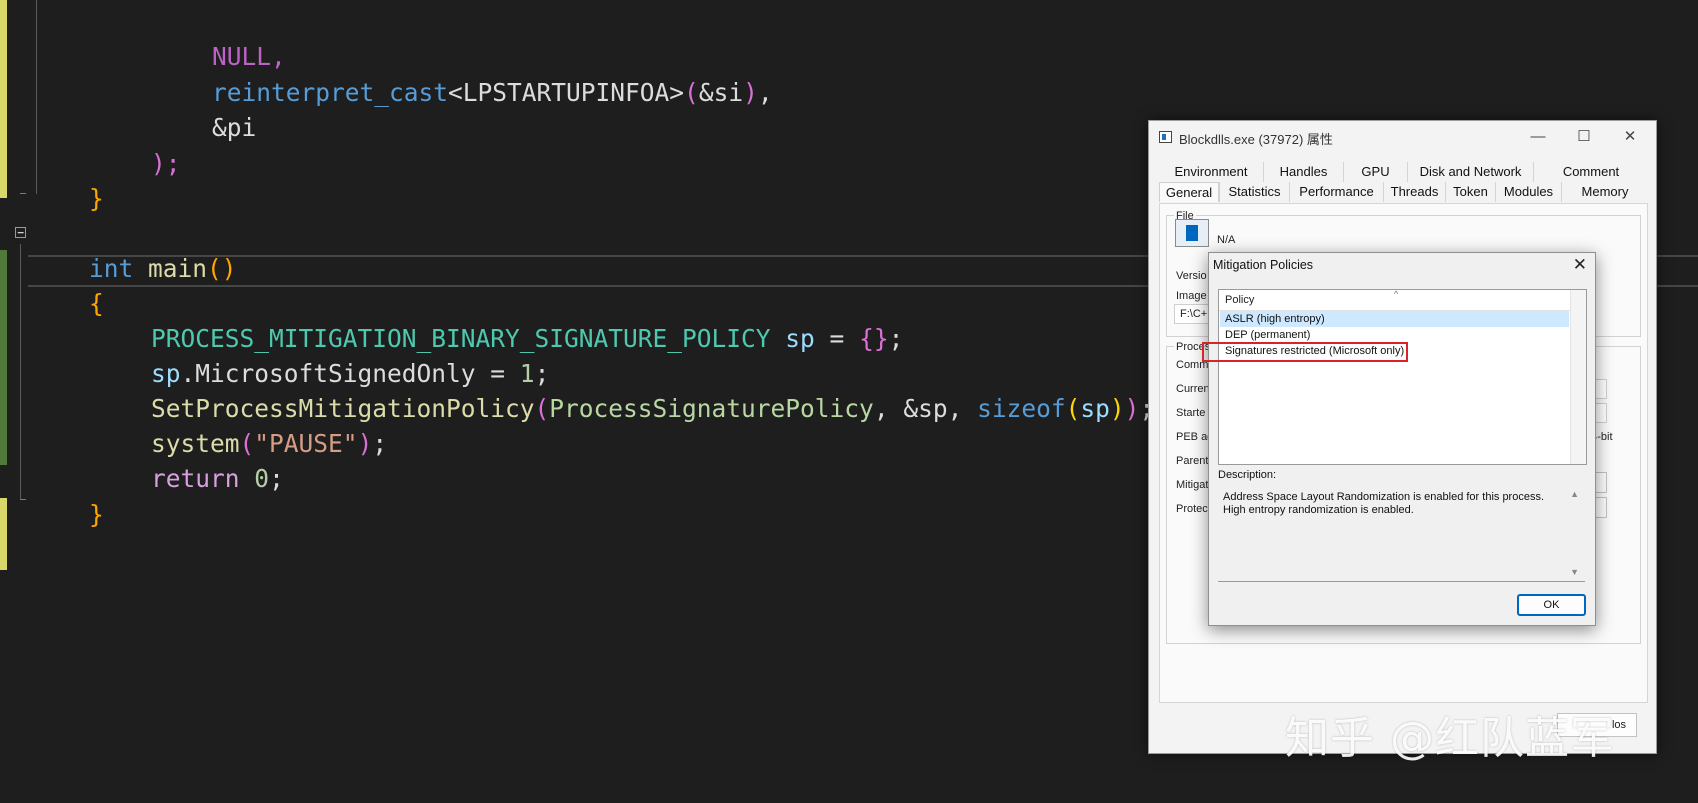 This screenshot has height=803, width=1698. I want to click on collapse-icon: −, so click(20, 232).